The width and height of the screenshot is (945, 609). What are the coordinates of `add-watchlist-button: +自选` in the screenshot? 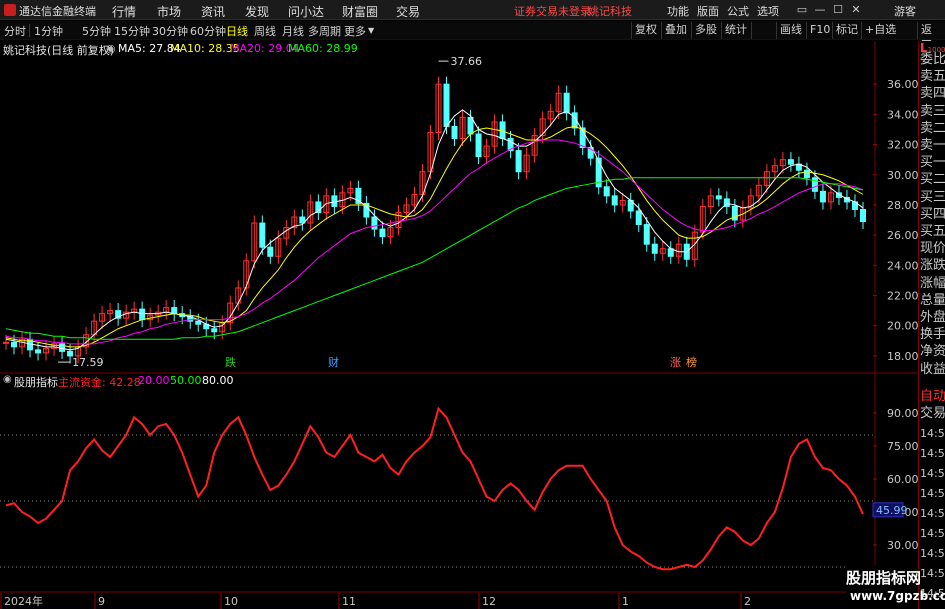 It's located at (880, 30).